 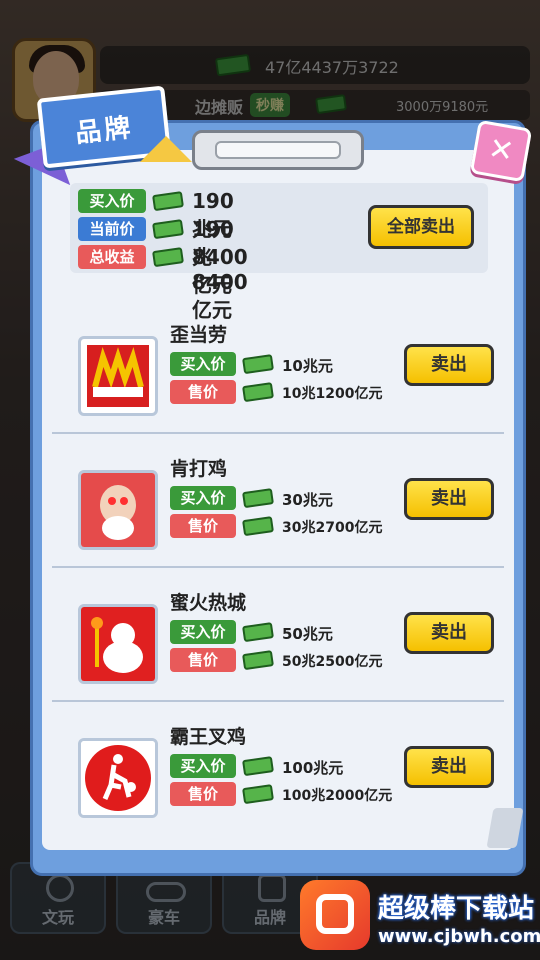 What do you see at coordinates (220, 271) in the screenshot?
I see `total-profit-value: 8400亿元` at bounding box center [220, 271].